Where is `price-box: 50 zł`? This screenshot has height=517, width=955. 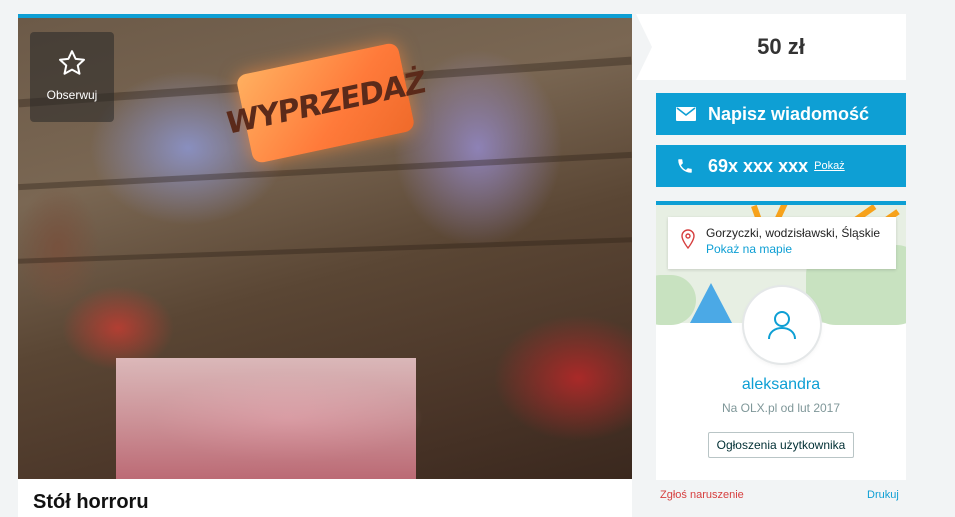 price-box: 50 zł is located at coordinates (771, 47).